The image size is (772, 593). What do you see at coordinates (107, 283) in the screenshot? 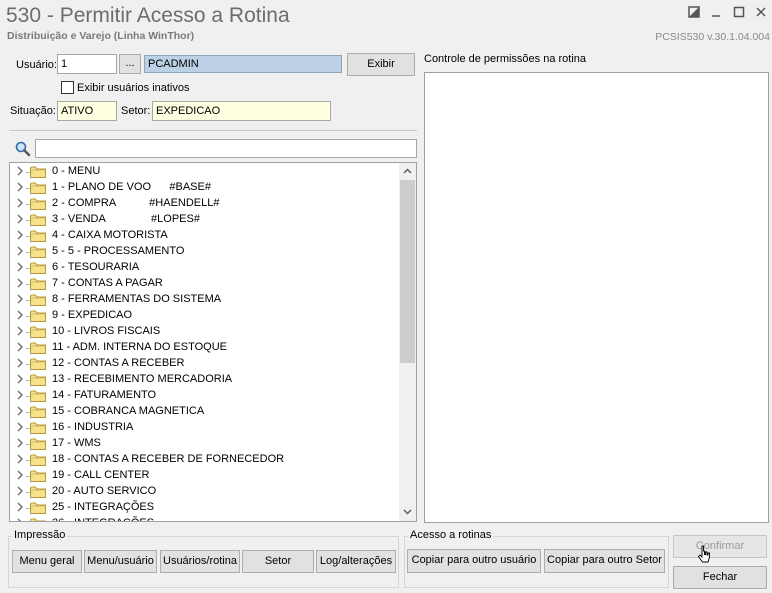
I see `tree-item-label: 7 - CONTAS A PAGAR` at bounding box center [107, 283].